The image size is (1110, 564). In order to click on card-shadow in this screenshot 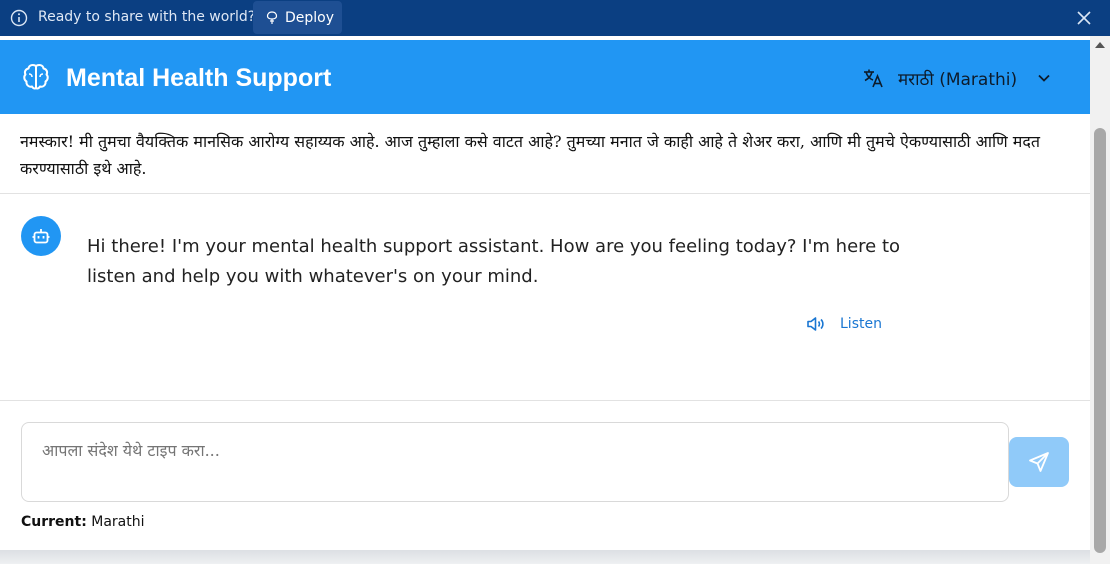, I will do `click(545, 557)`.